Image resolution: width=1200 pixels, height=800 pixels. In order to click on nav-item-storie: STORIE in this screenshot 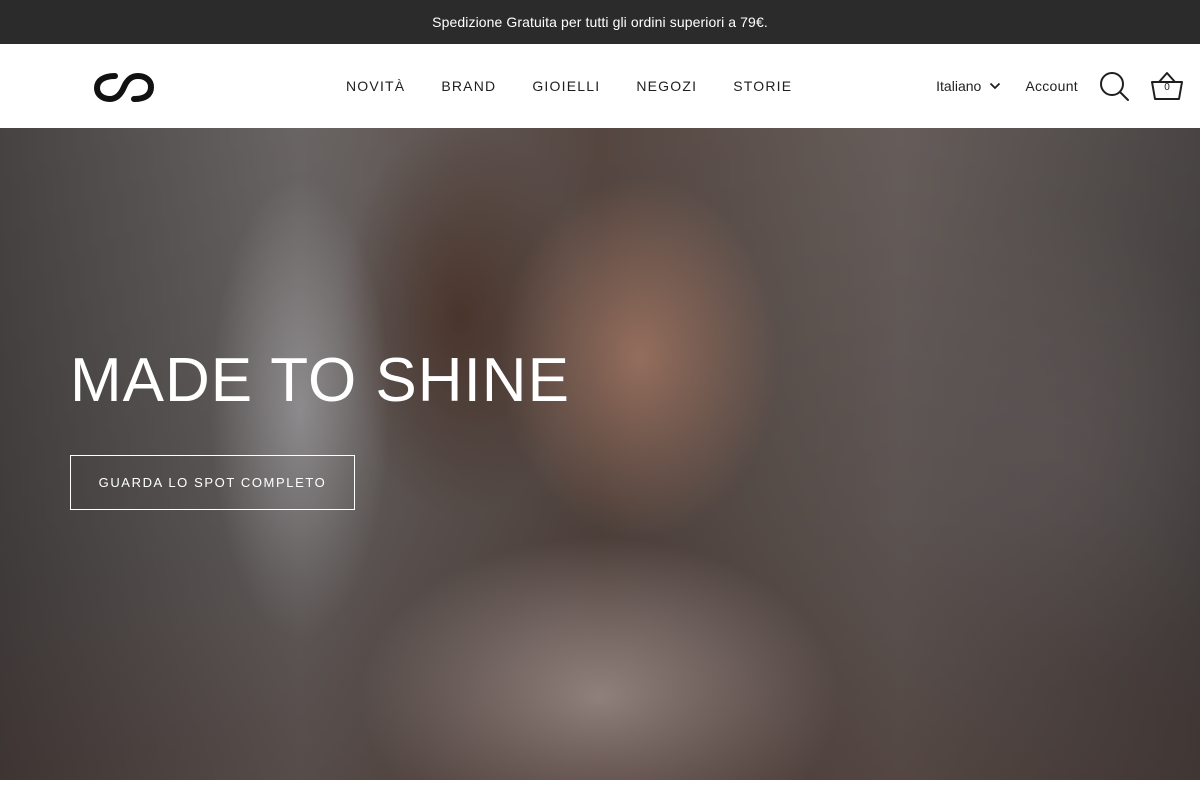, I will do `click(762, 86)`.